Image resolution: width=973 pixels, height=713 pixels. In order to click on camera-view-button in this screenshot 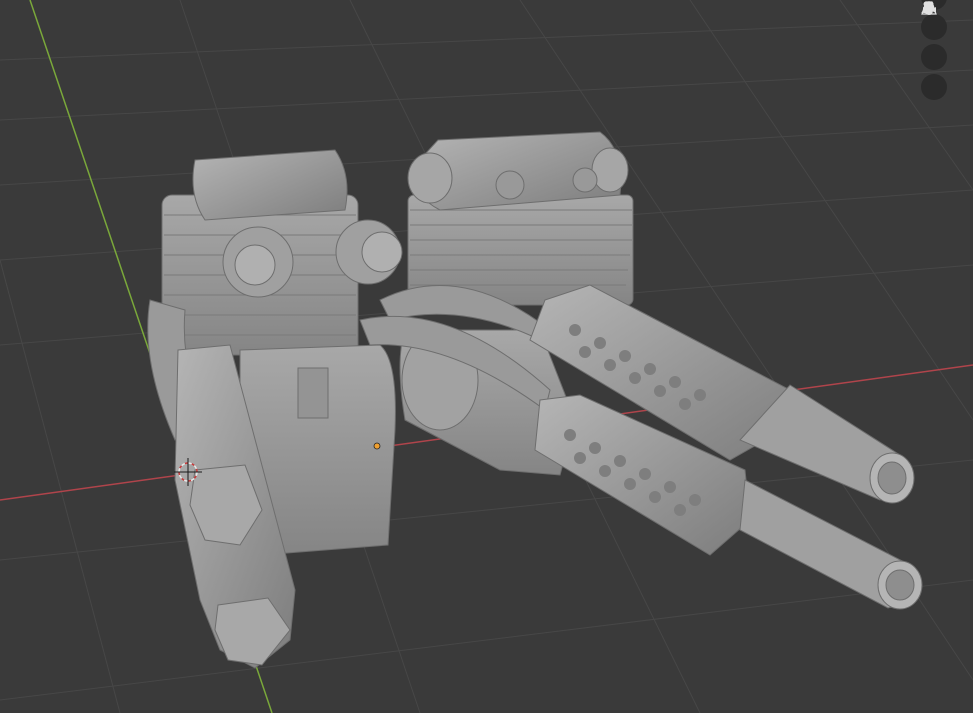, I will do `click(934, 35)`.